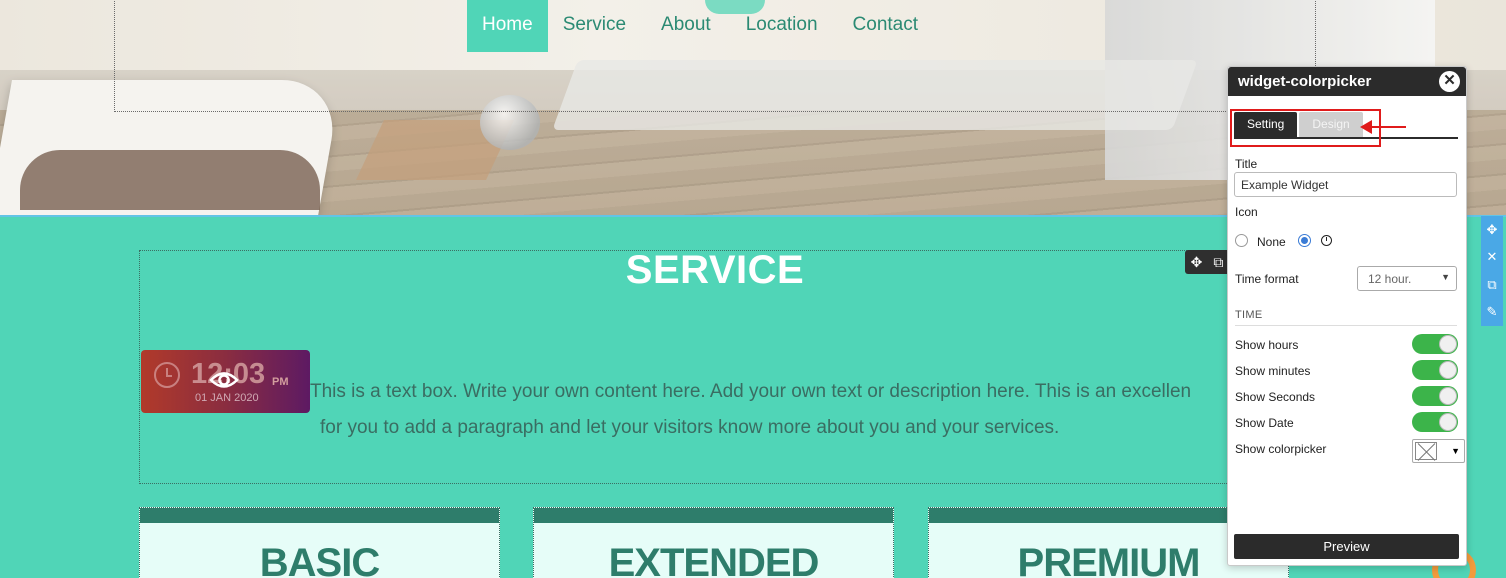 This screenshot has height=578, width=1506. I want to click on nav-contact: Contact, so click(885, 26).